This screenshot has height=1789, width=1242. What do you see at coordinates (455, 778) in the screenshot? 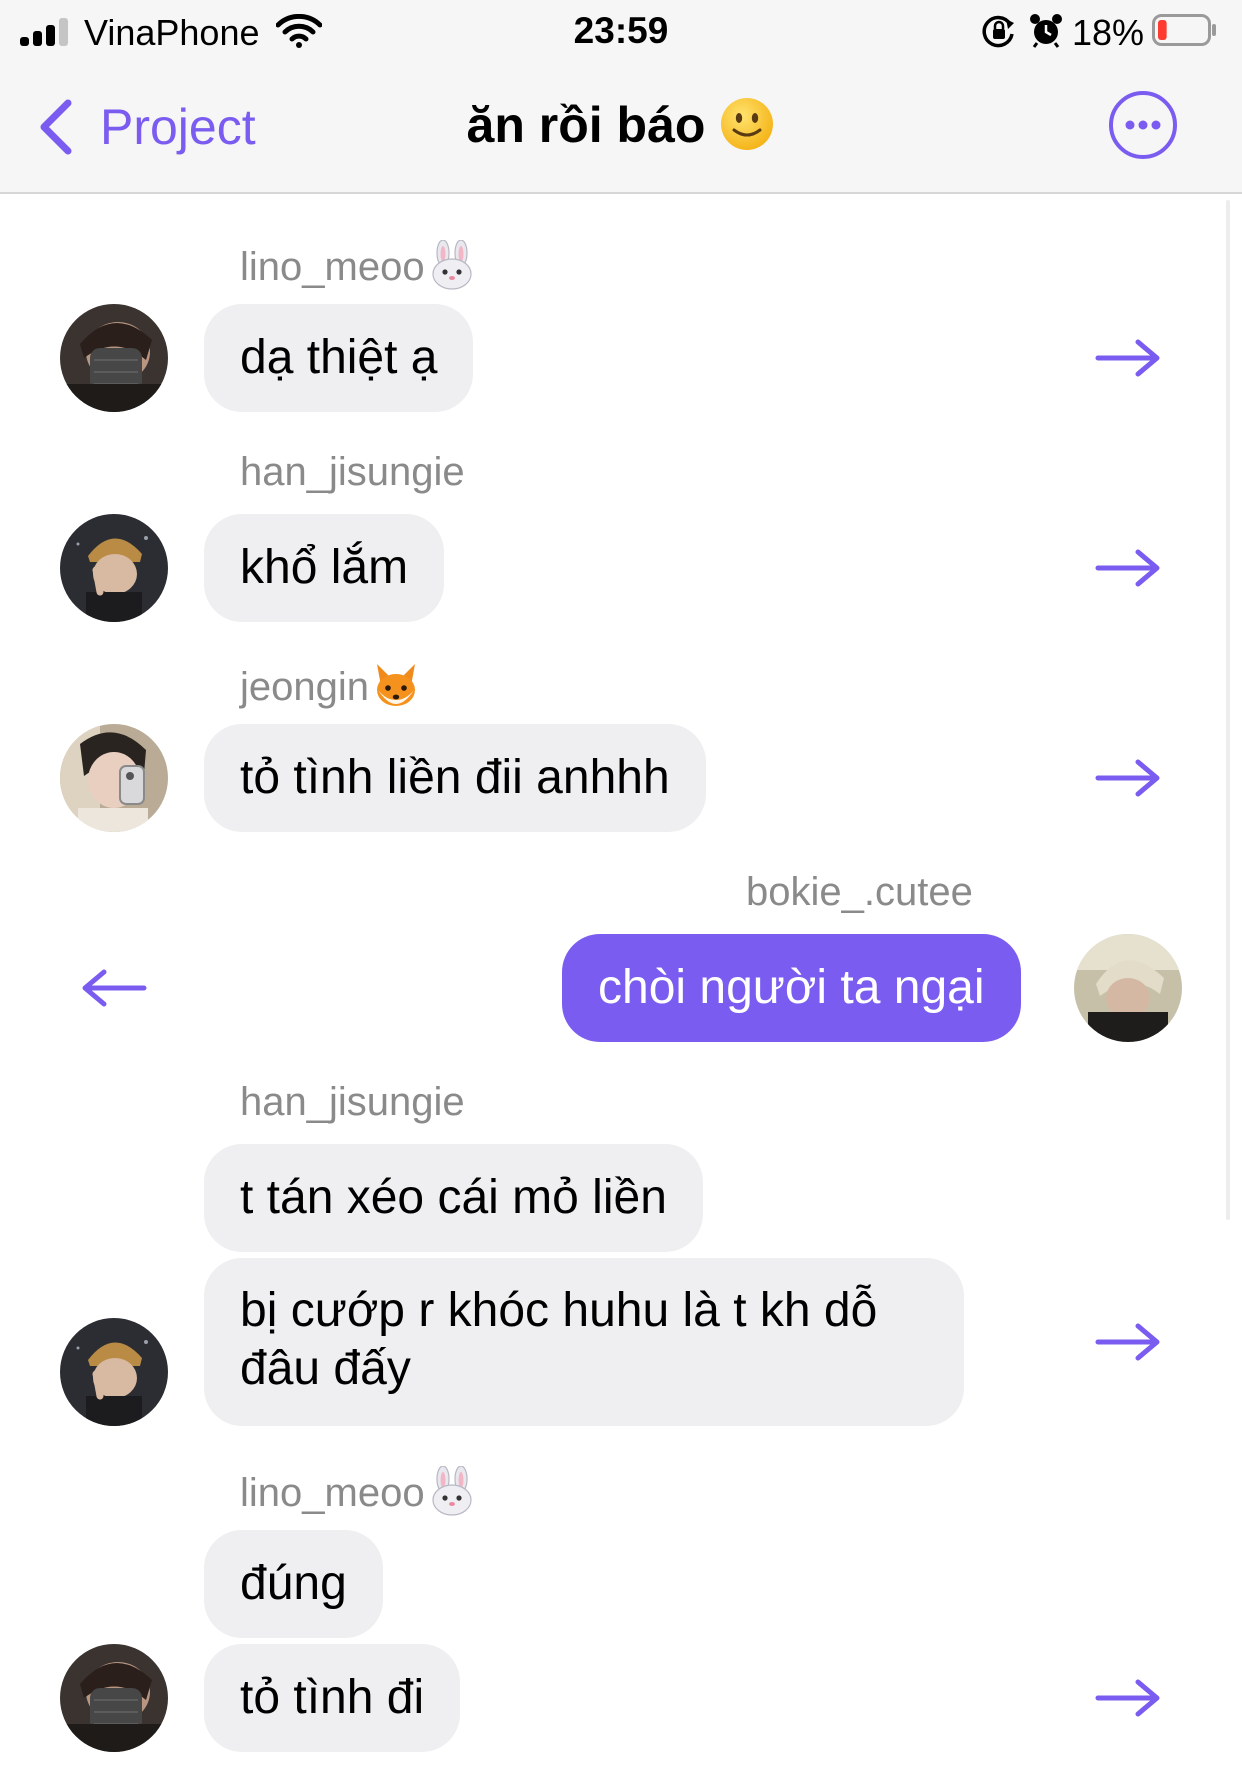
I see `message-bubble: tỏ tình liền đii anhhh` at bounding box center [455, 778].